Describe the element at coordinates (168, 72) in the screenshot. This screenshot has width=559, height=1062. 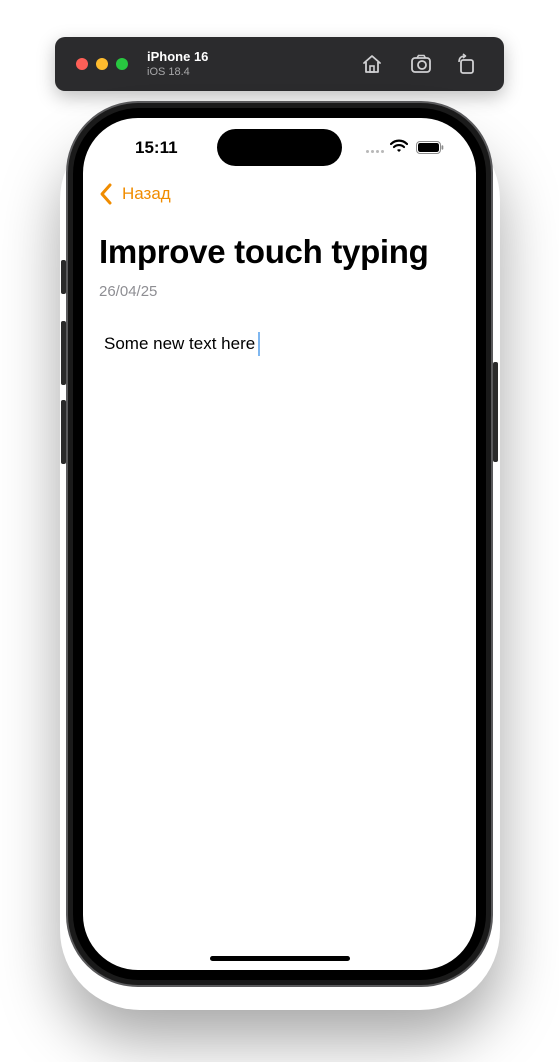
I see `os-version: iOS 18.4` at that location.